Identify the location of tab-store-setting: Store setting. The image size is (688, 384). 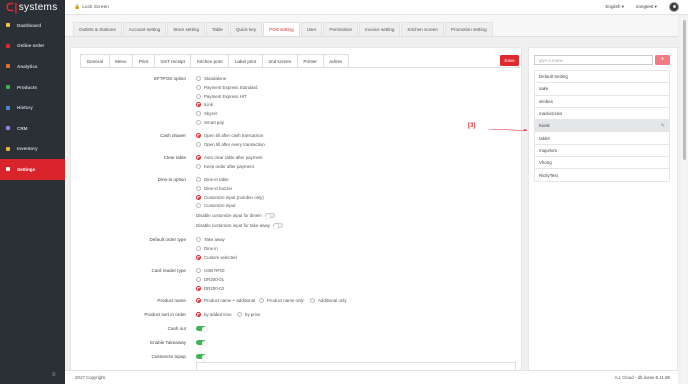
(186, 29).